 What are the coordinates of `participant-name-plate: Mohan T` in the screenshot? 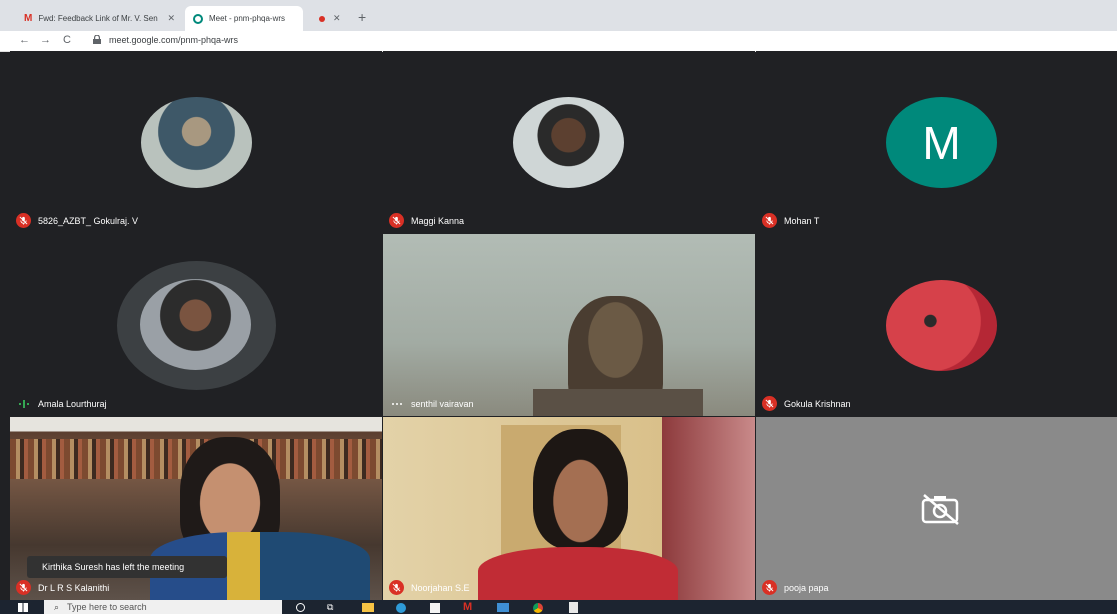 It's located at (790, 220).